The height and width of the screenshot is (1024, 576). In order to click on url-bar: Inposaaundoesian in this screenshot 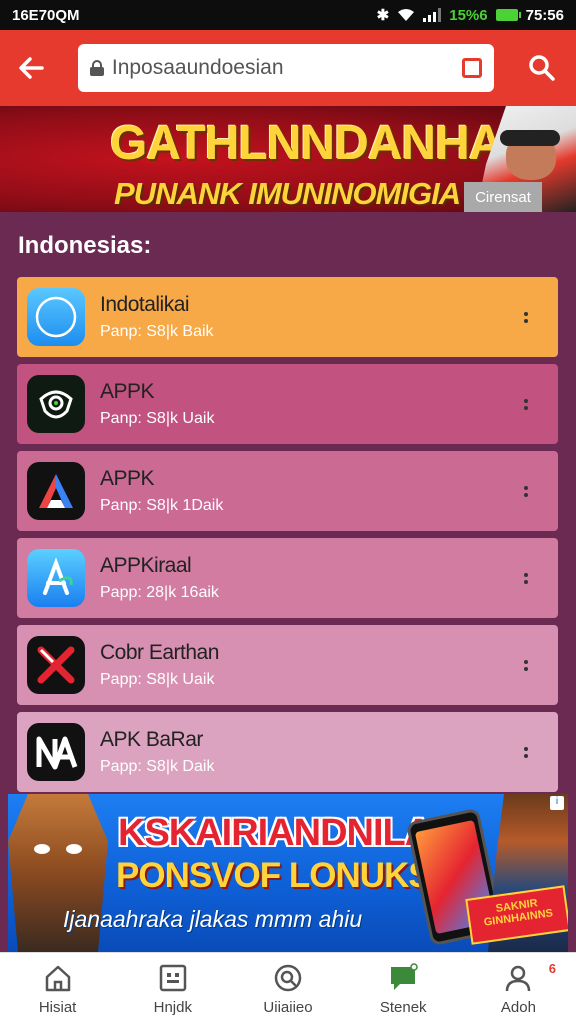, I will do `click(286, 68)`.